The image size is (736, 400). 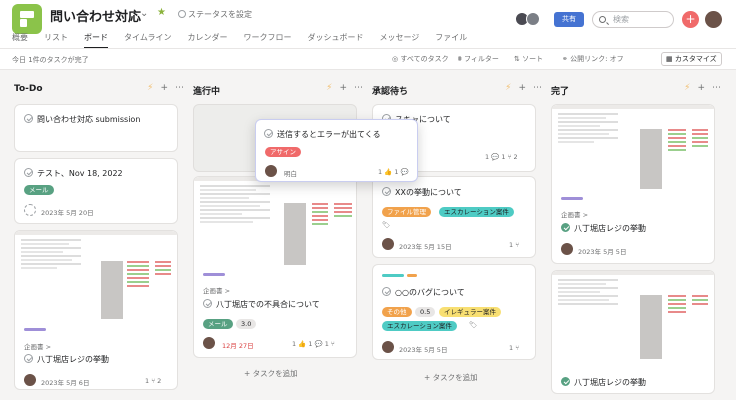 What do you see at coordinates (313, 344) in the screenshot?
I see `task-stats: 1 👍 1 💬 1 ⑂` at bounding box center [313, 344].